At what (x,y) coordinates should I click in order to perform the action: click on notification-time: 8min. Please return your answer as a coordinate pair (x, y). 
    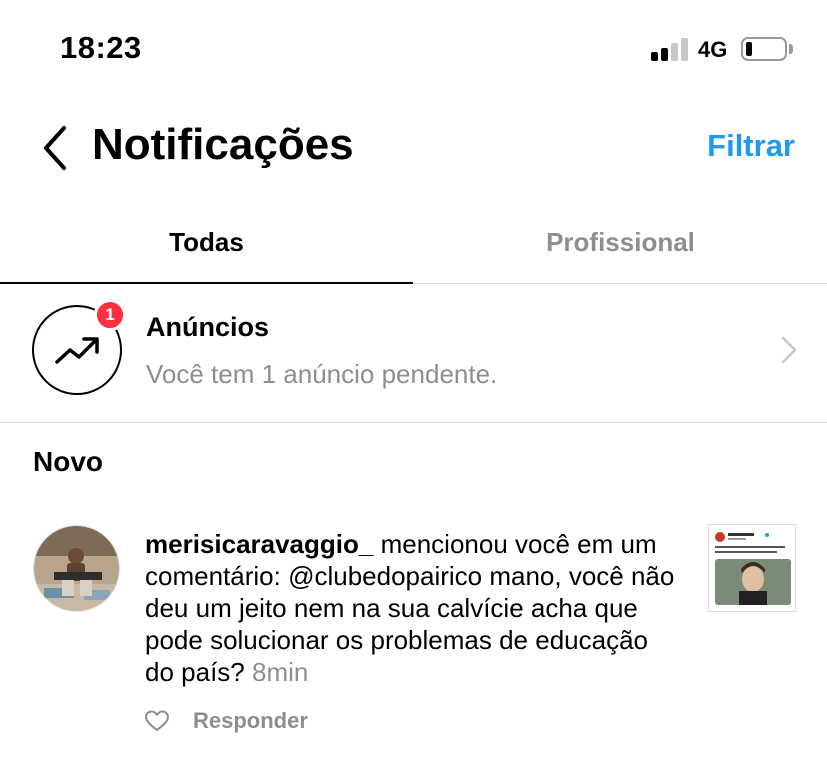
    Looking at the image, I should click on (280, 672).